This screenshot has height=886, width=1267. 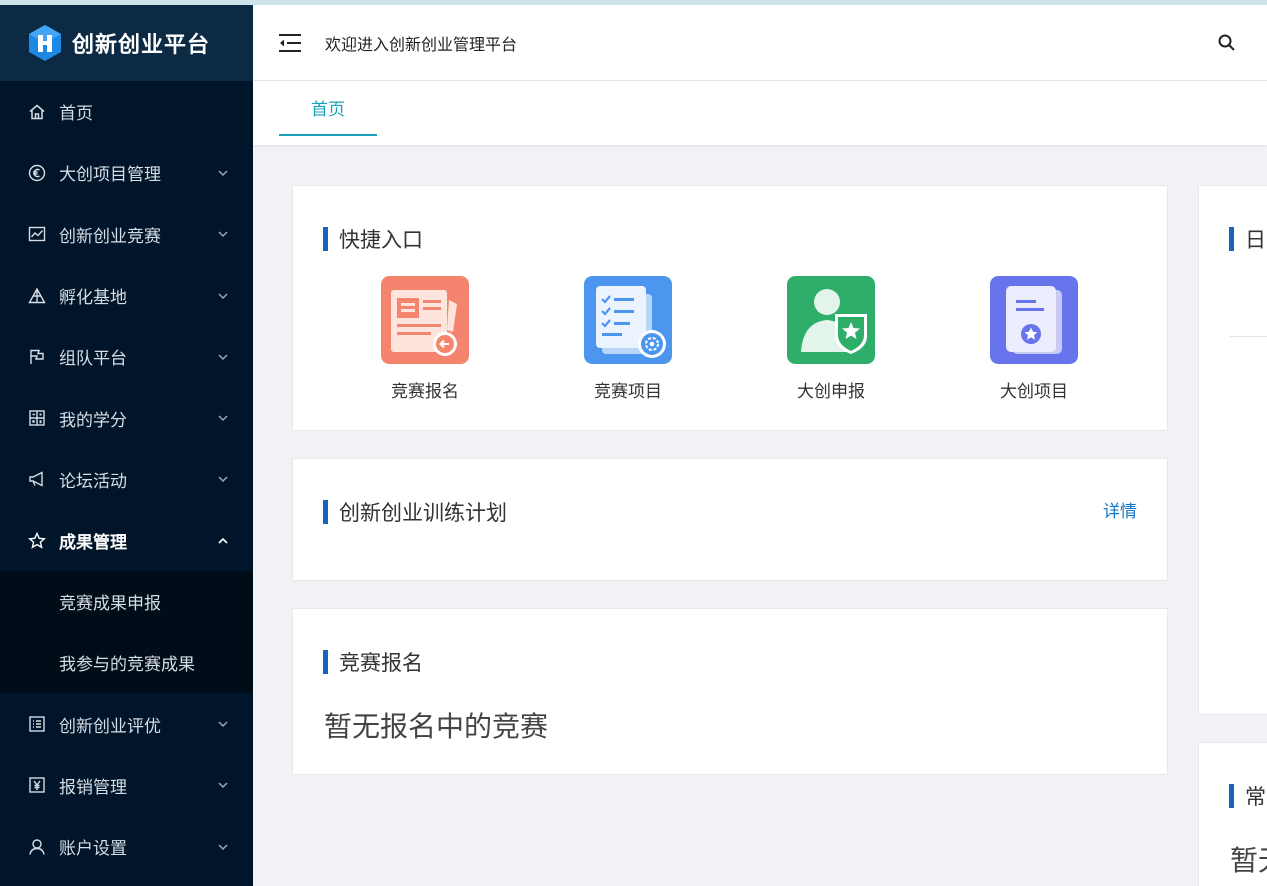 I want to click on sidebar-item-label: 孵化基地, so click(x=93, y=298).